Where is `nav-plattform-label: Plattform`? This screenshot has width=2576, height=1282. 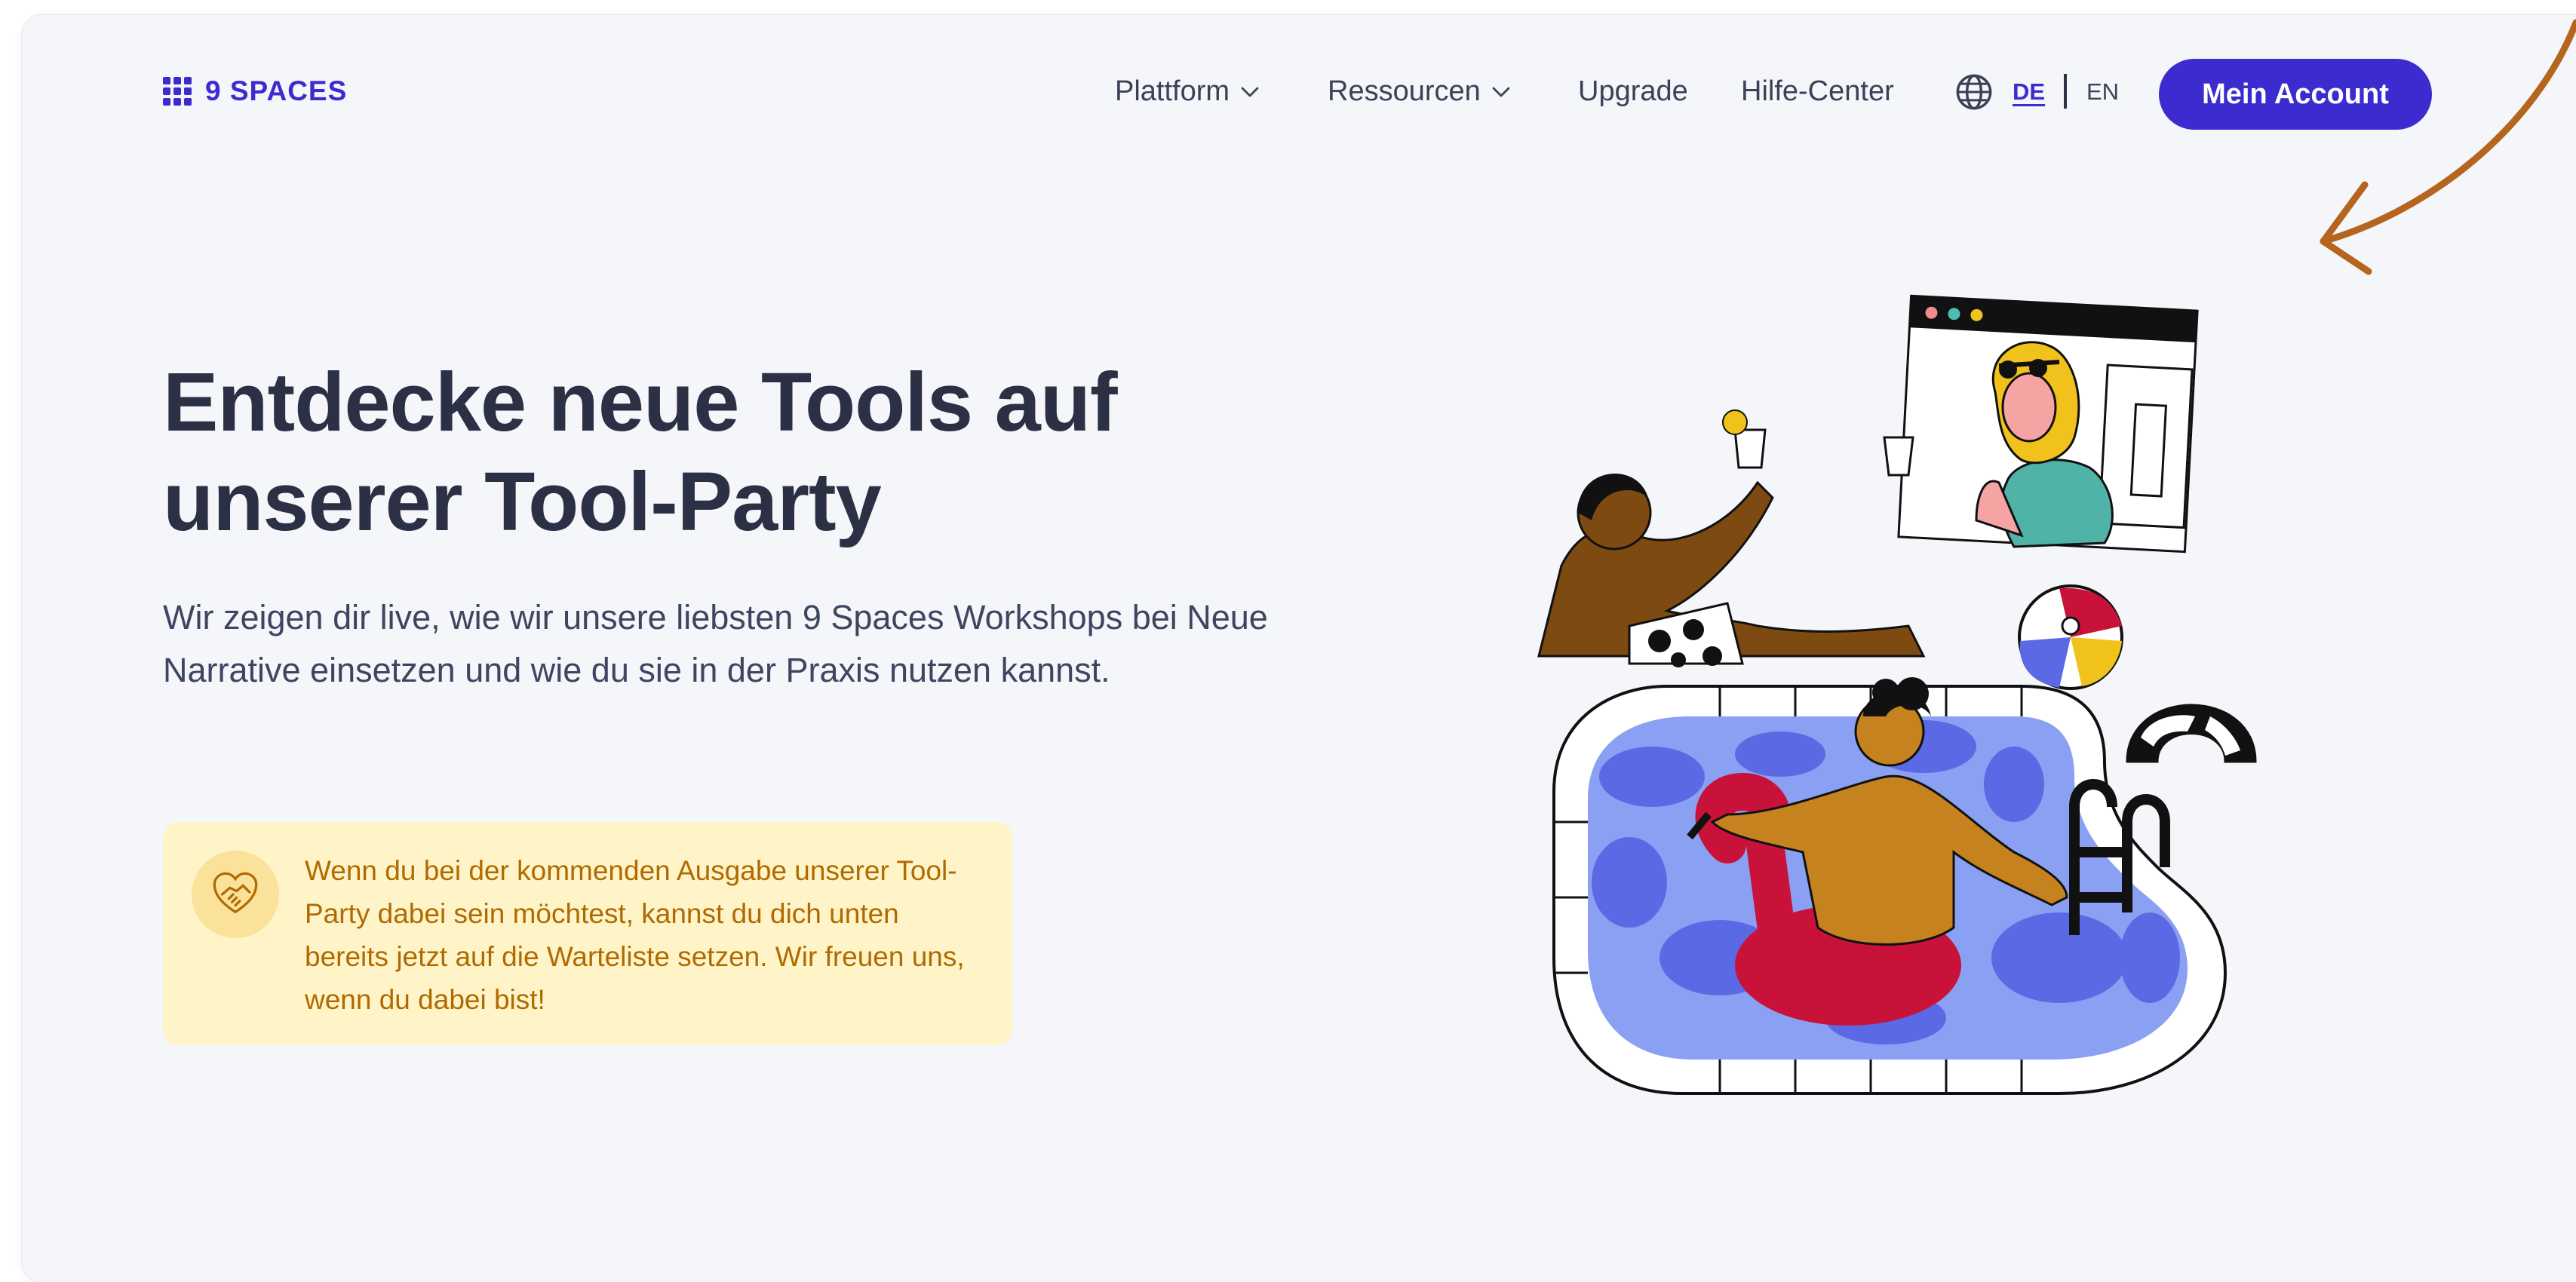
nav-plattform-label: Plattform is located at coordinates (1172, 91).